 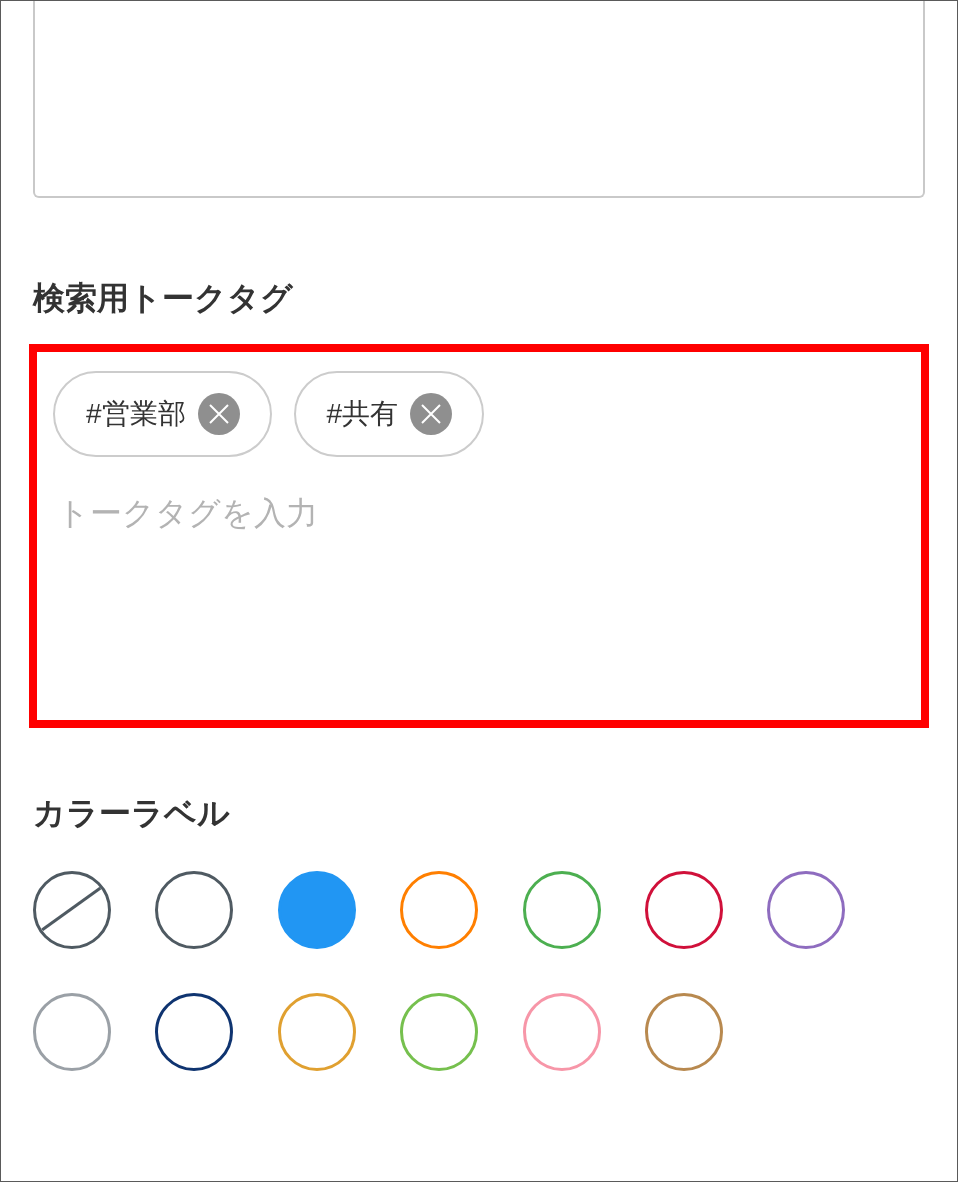 What do you see at coordinates (136, 414) in the screenshot?
I see `tag-label: #営業部` at bounding box center [136, 414].